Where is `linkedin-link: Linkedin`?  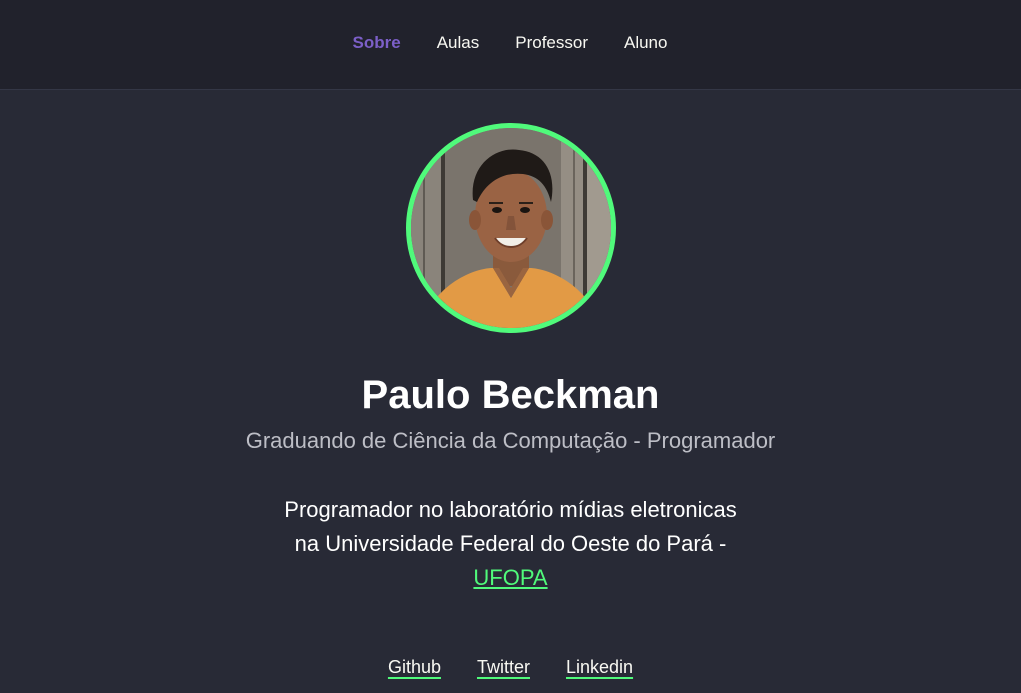 linkedin-link: Linkedin is located at coordinates (599, 667).